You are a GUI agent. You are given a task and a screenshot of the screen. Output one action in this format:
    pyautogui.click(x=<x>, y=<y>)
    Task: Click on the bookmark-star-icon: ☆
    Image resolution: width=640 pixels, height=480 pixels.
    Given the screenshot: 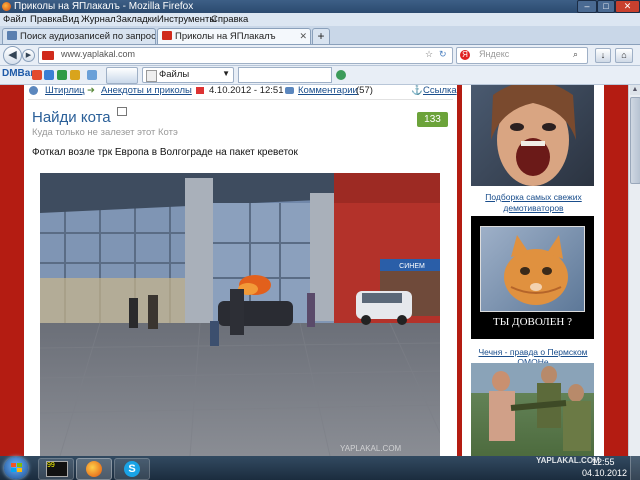 What is the action you would take?
    pyautogui.click(x=429, y=54)
    